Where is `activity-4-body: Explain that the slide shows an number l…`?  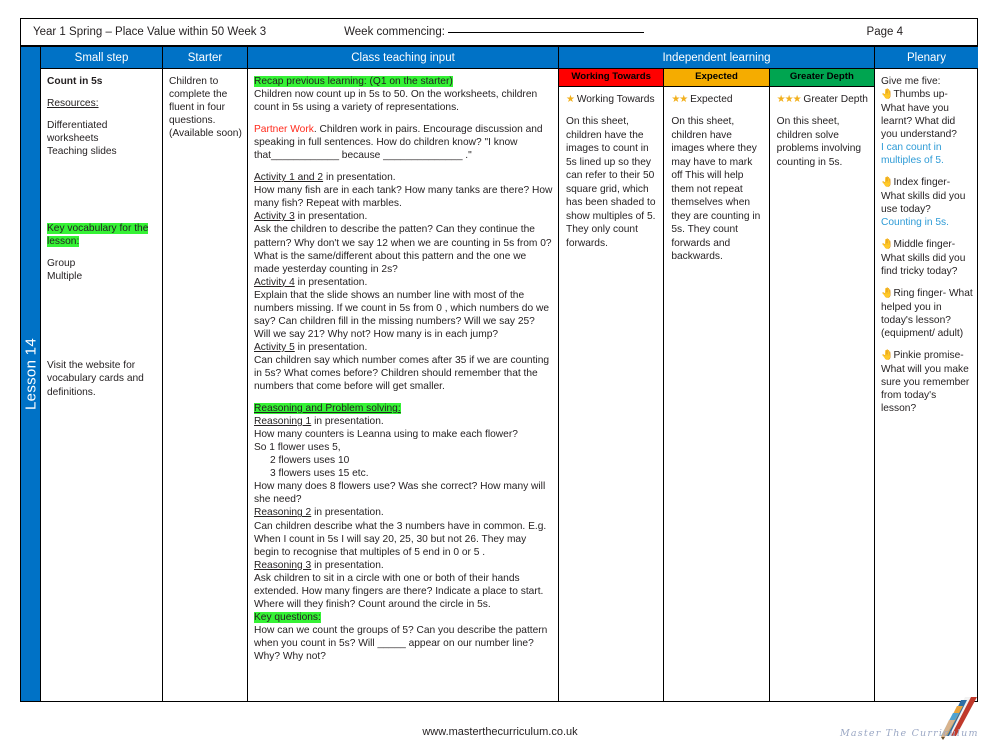 activity-4-body: Explain that the slide shows an number l… is located at coordinates (401, 314).